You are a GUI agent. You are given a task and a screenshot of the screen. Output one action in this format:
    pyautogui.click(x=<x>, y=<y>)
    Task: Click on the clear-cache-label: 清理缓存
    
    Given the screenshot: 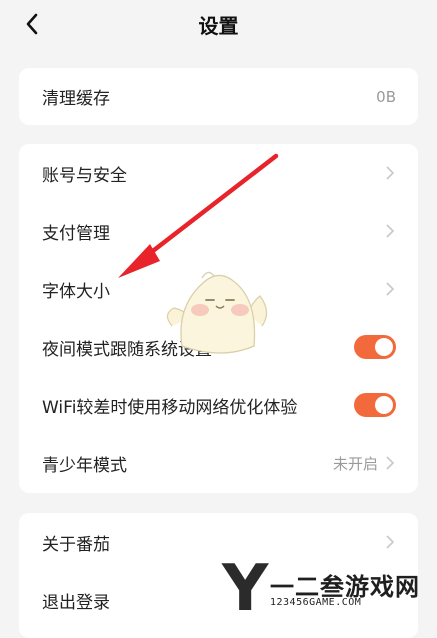 What is the action you would take?
    pyautogui.click(x=76, y=99)
    